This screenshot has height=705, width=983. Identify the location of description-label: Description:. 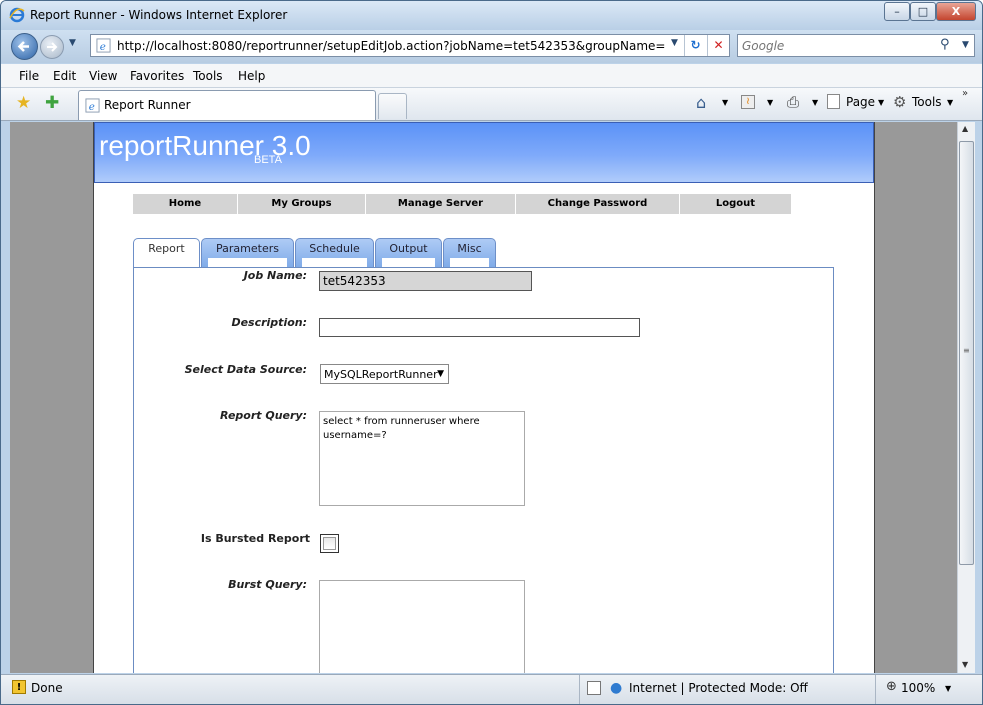
(269, 322).